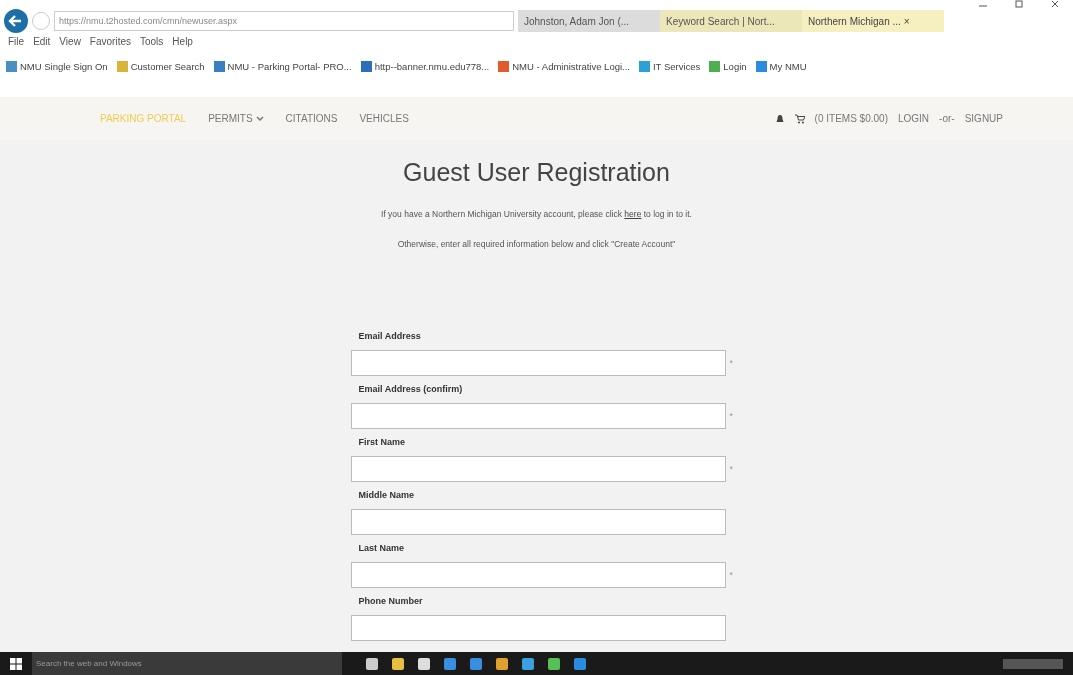  I want to click on browser-tab: Northern Michigan ... ×, so click(873, 21).